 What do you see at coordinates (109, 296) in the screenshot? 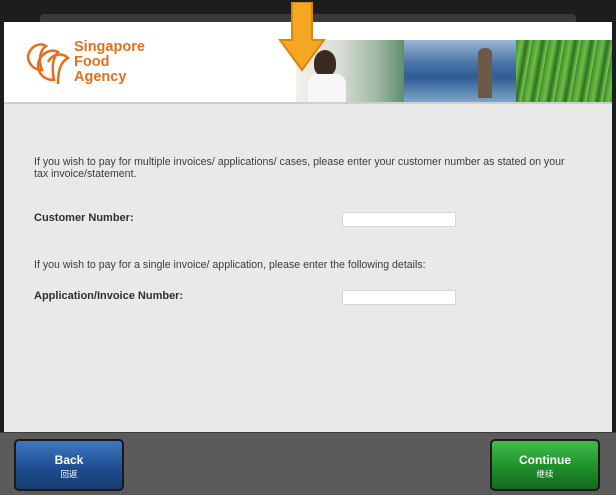
I see `application-invoice-number-label: Application/Invoice Number:` at bounding box center [109, 296].